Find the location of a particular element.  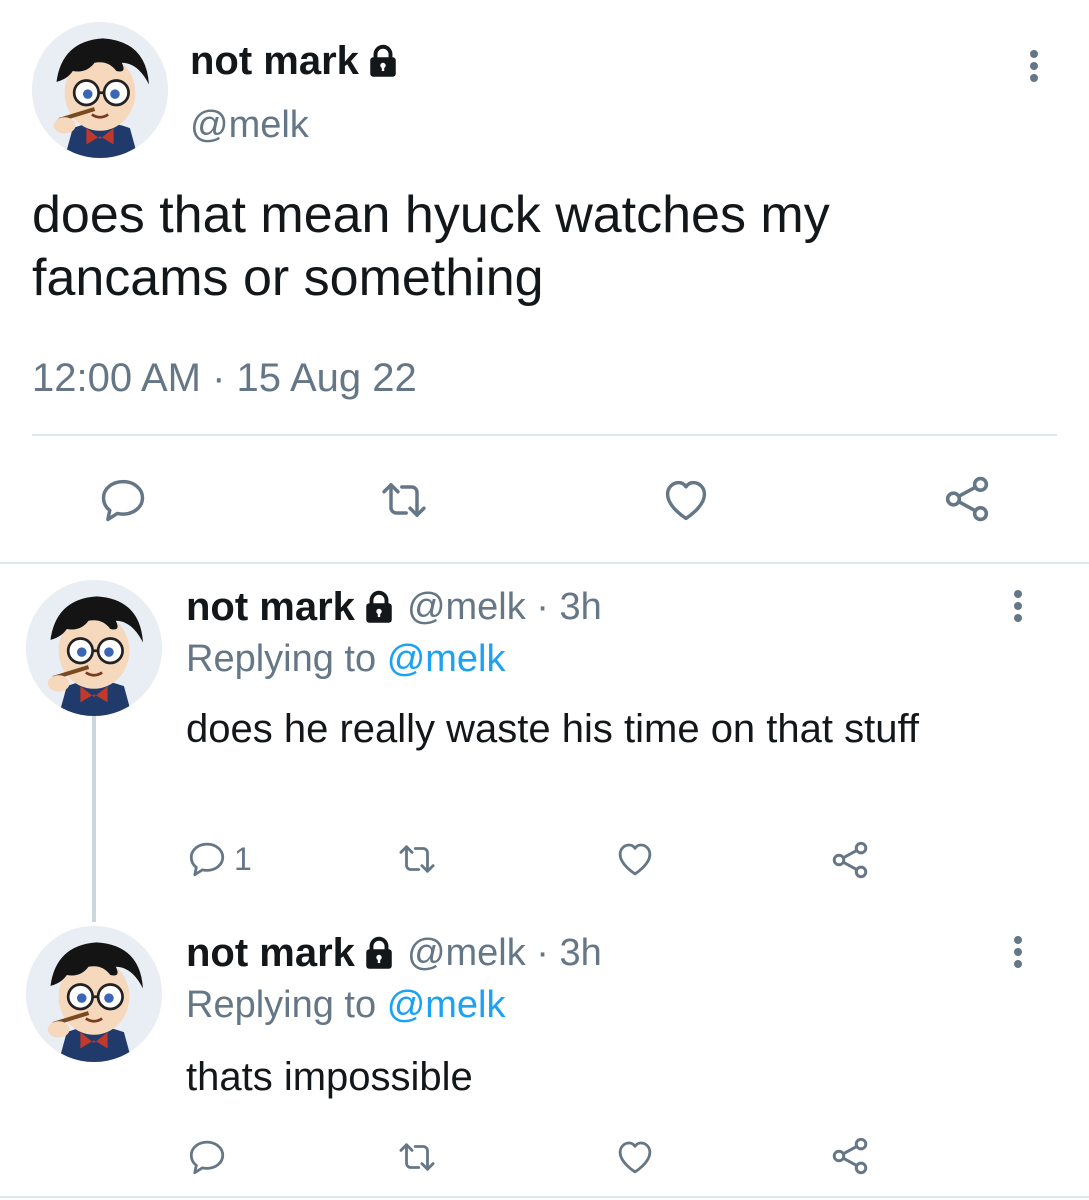

thread-line is located at coordinates (94, 819).